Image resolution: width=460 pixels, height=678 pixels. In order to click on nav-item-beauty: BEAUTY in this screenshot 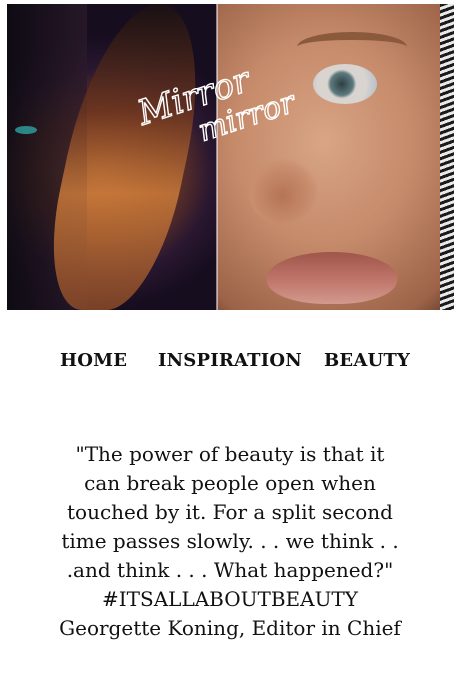, I will do `click(367, 360)`.